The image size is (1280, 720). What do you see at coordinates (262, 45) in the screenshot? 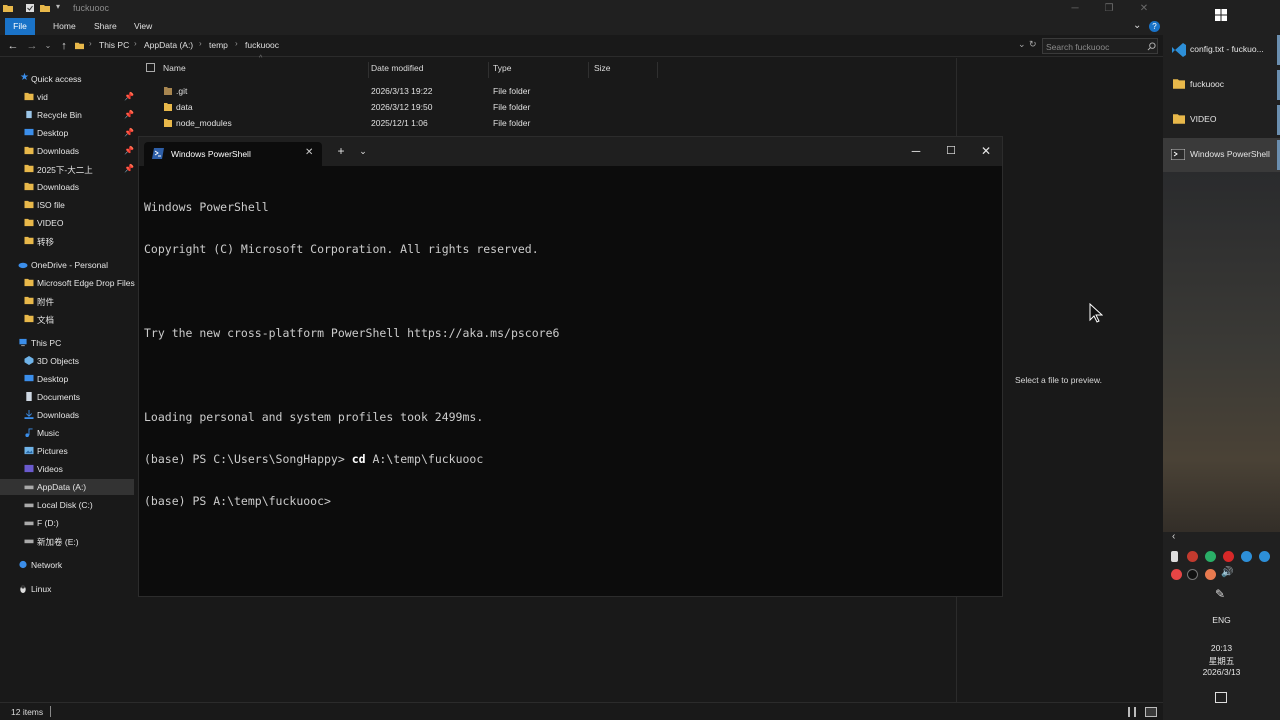
I see `breadcrumb-fuckuooc: fuckuooc` at bounding box center [262, 45].